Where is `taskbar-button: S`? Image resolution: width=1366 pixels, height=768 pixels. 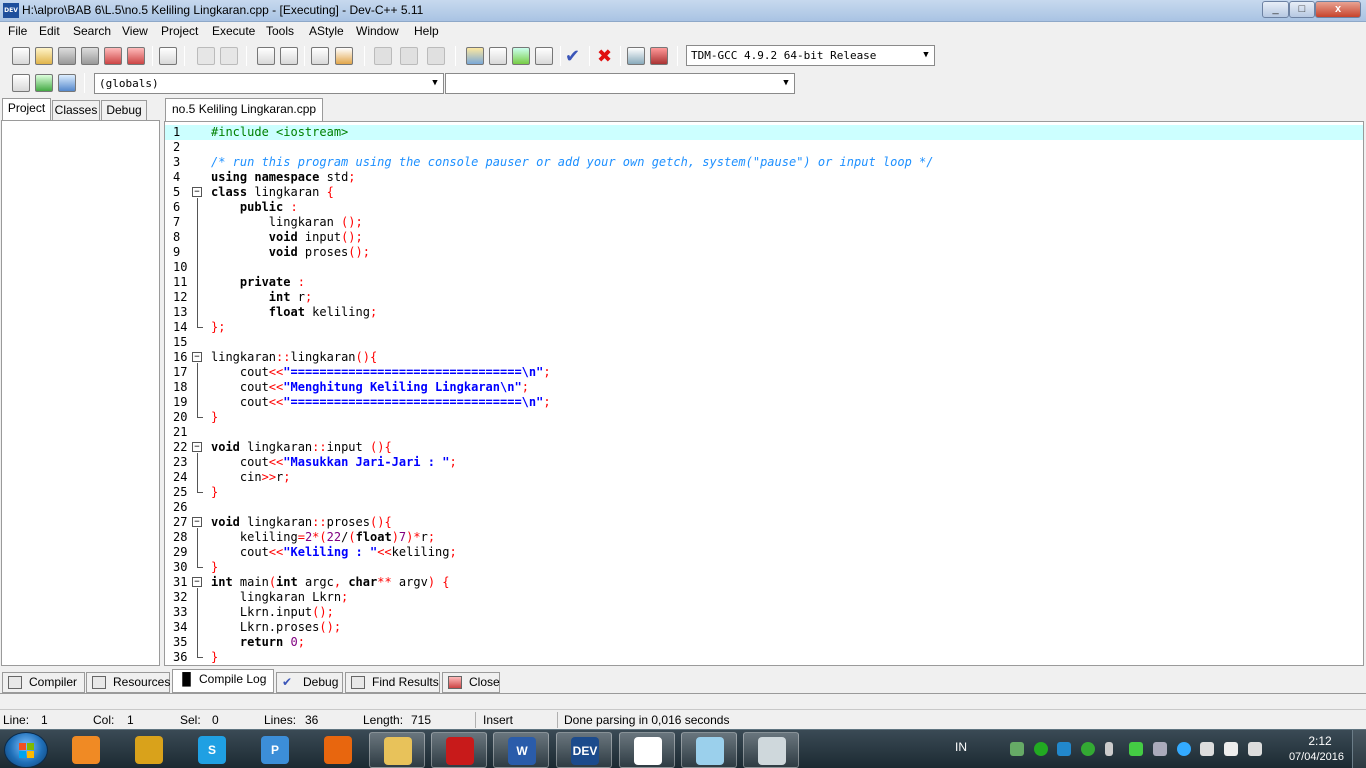
taskbar-button: S is located at coordinates (212, 750).